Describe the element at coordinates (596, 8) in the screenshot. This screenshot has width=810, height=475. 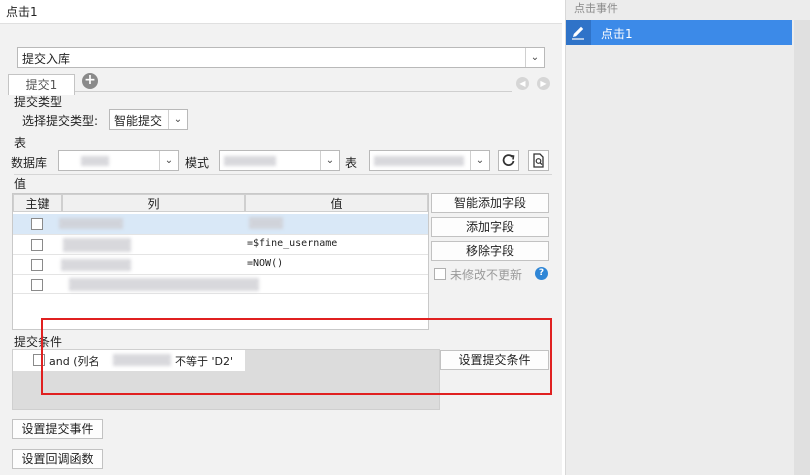
I see `event-panel-header: 点击事件` at that location.